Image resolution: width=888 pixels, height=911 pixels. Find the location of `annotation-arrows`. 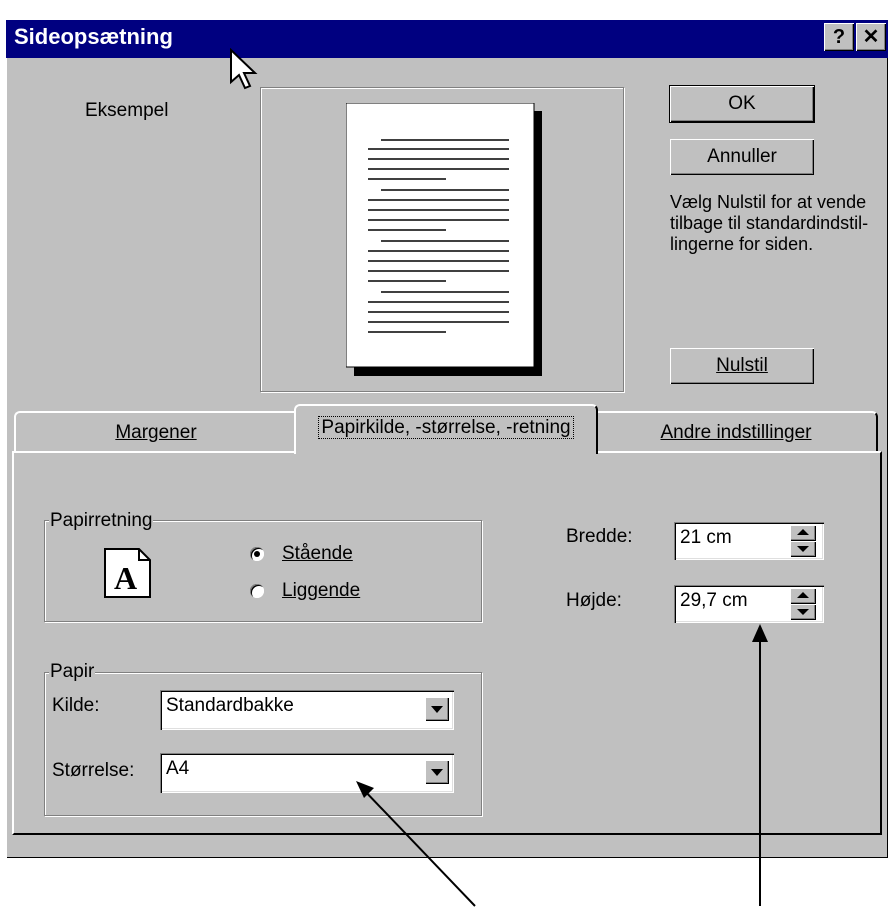

annotation-arrows is located at coordinates (562, 765).